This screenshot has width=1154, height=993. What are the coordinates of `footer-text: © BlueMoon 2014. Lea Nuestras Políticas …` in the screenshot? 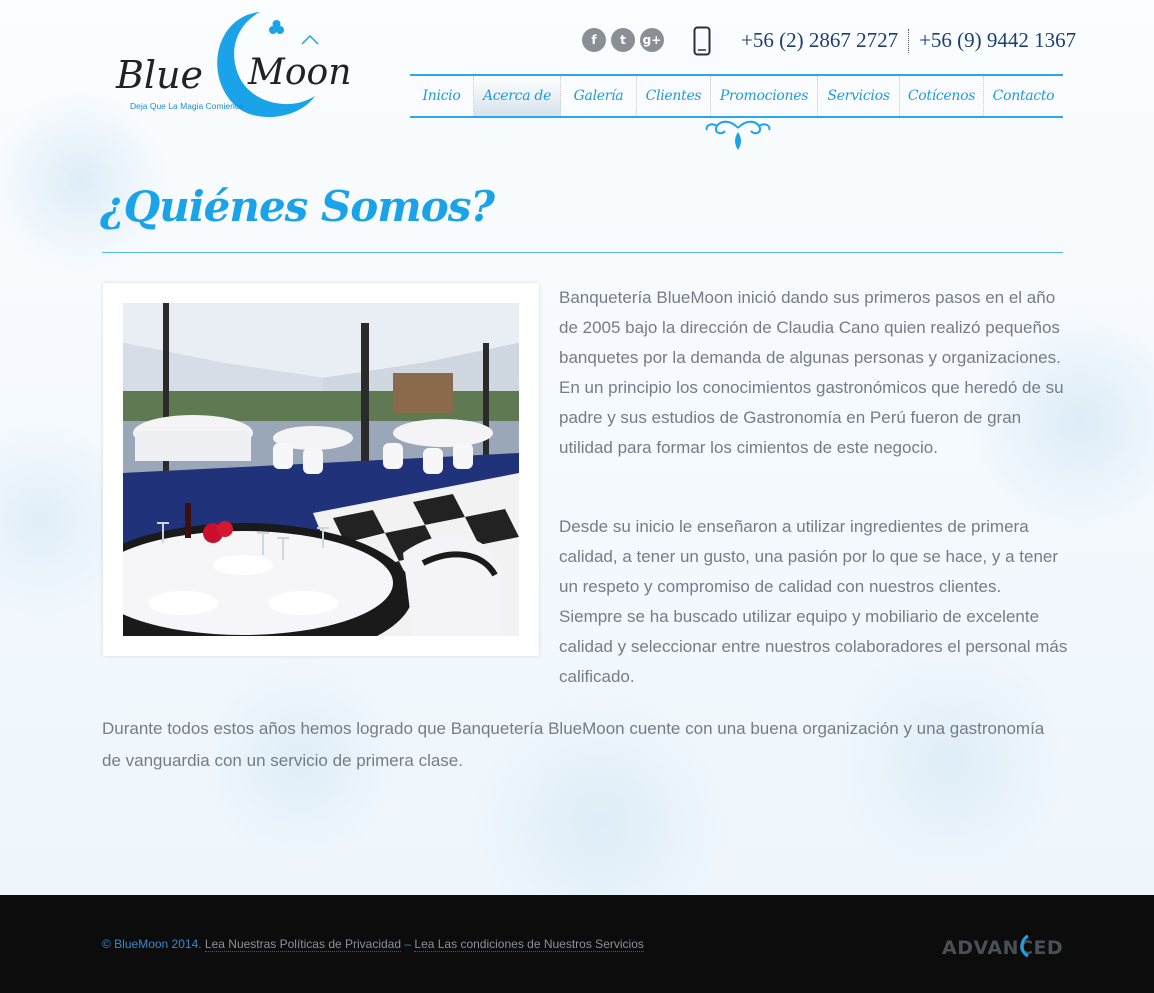 It's located at (373, 944).